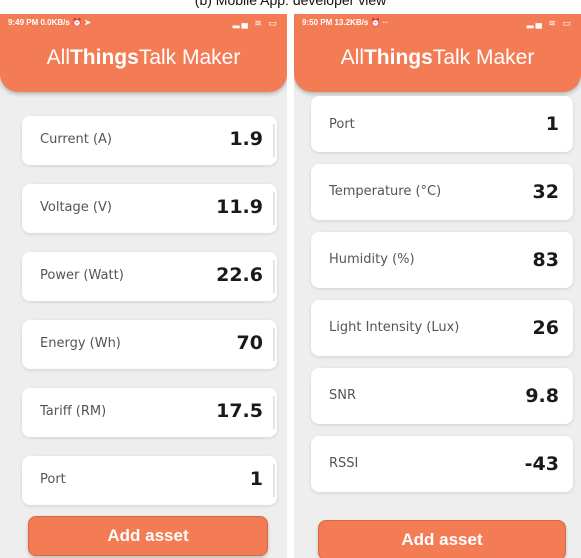  I want to click on asset-value: 26, so click(545, 328).